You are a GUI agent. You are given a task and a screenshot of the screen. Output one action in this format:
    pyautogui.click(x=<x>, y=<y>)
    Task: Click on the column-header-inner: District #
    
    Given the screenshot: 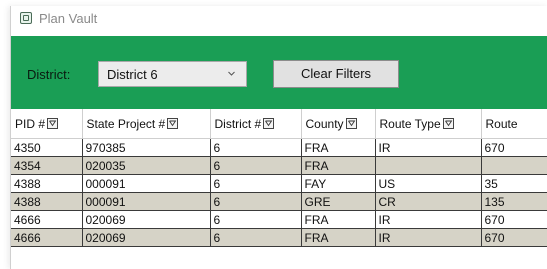 What is the action you would take?
    pyautogui.click(x=245, y=124)
    